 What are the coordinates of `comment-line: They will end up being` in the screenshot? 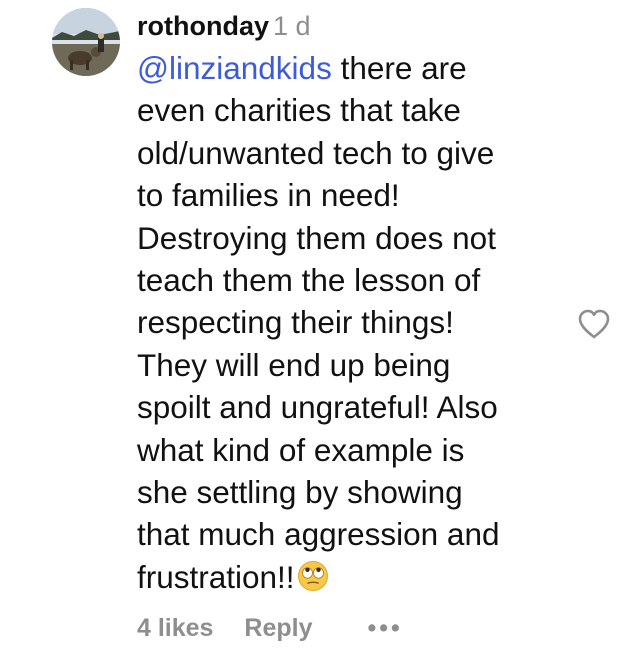 It's located at (294, 364).